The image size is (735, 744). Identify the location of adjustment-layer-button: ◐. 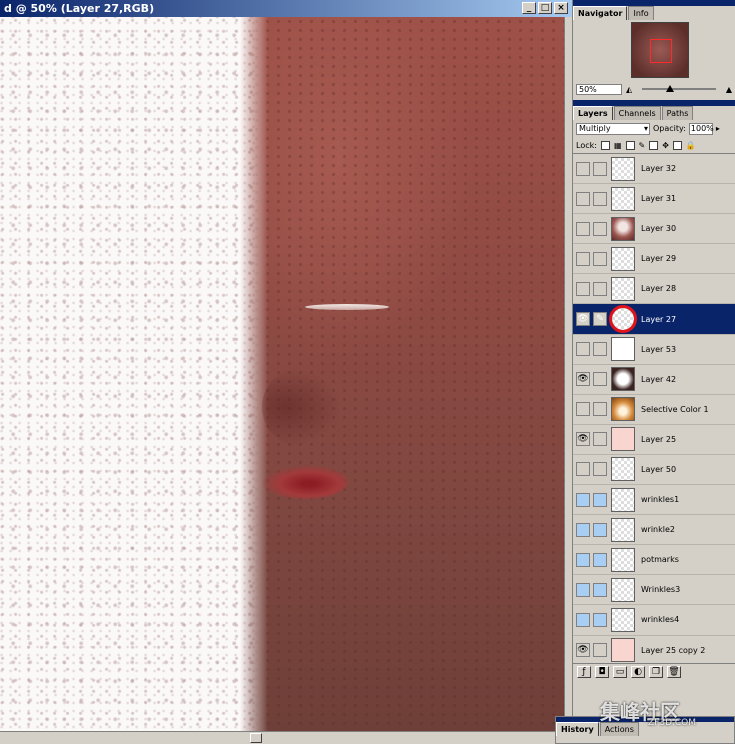
(638, 672).